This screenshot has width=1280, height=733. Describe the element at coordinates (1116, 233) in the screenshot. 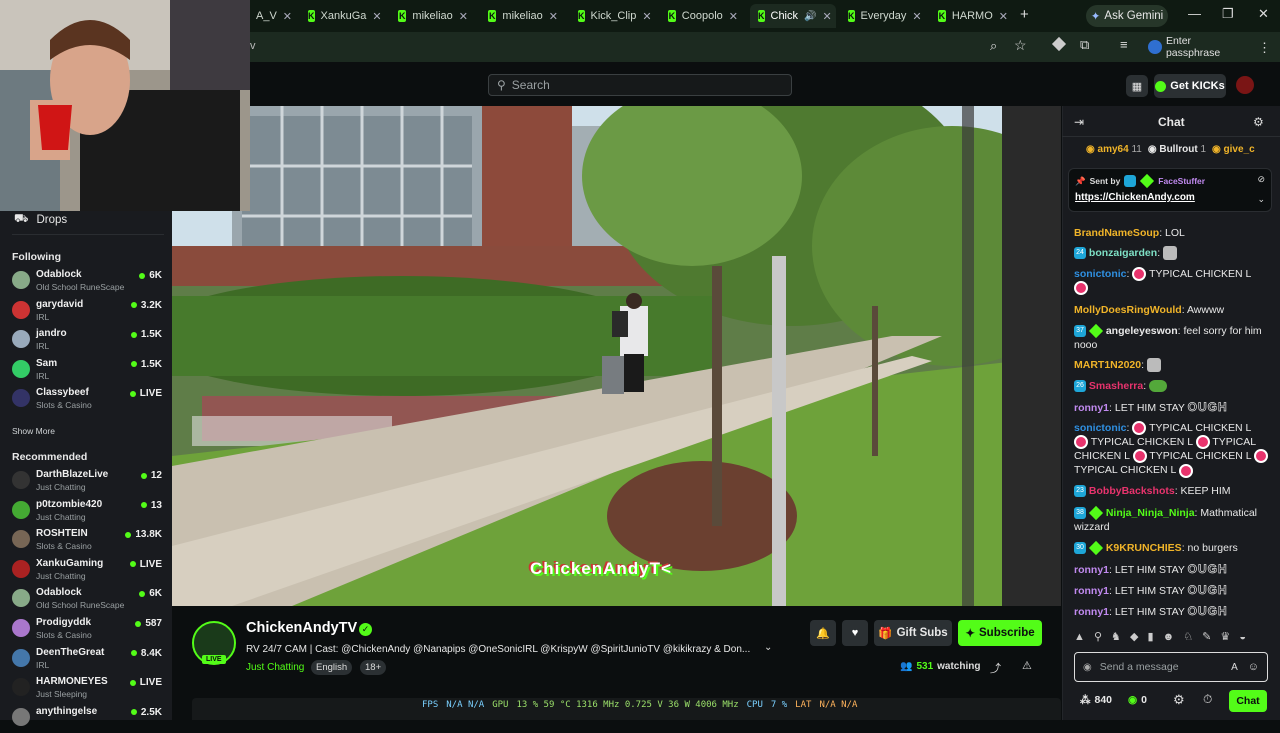

I see `chat-username: BrandNameSoup` at that location.